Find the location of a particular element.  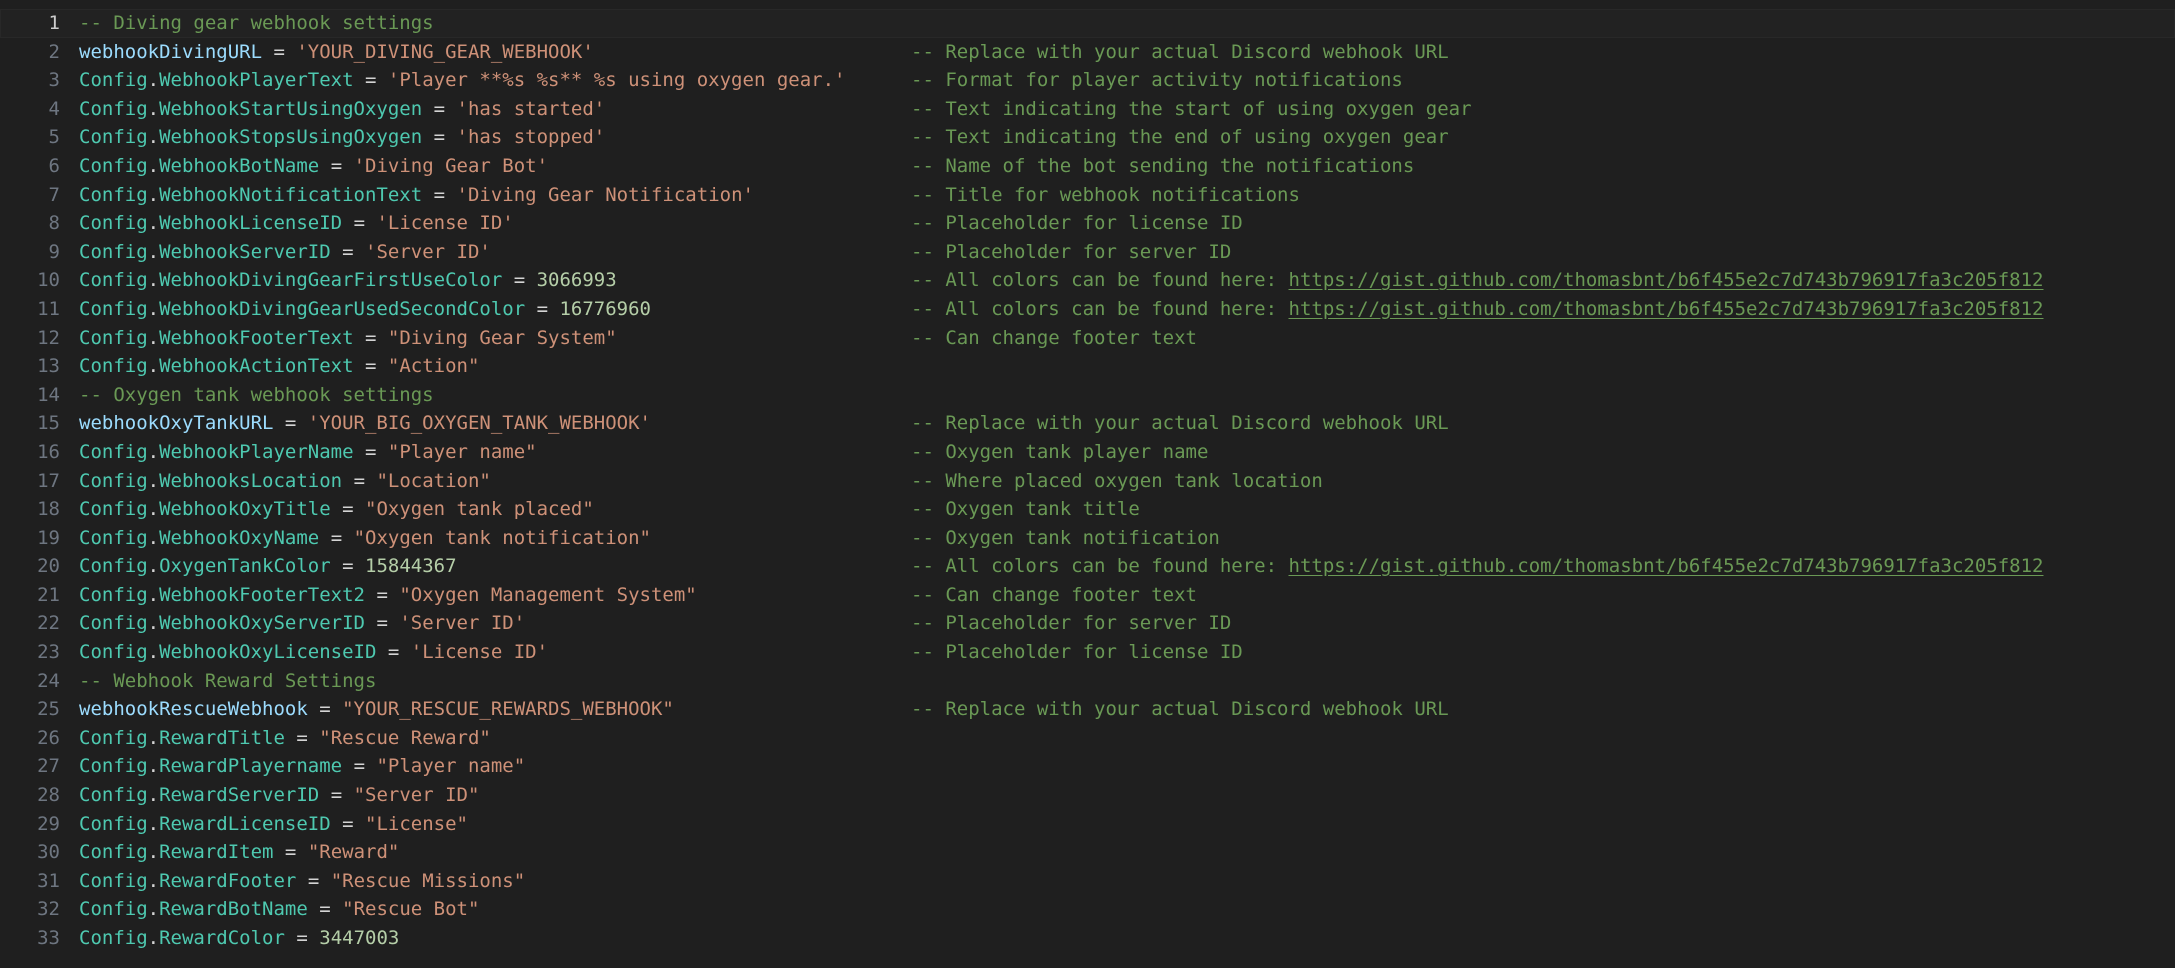

config-value: "Location" is located at coordinates (433, 480).